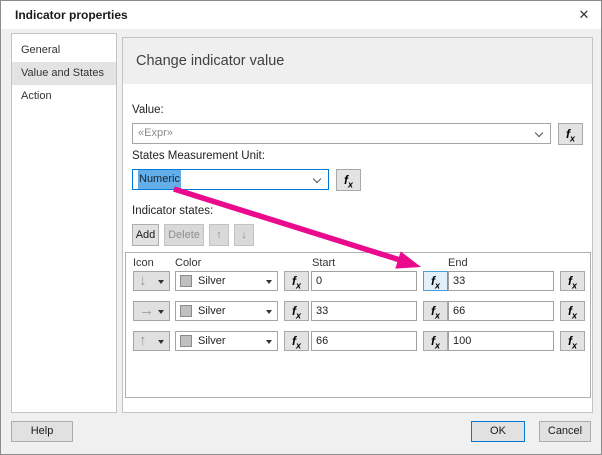 The image size is (602, 455). Describe the element at coordinates (64, 223) in the screenshot. I see `sidebar: General Value and States Action` at that location.